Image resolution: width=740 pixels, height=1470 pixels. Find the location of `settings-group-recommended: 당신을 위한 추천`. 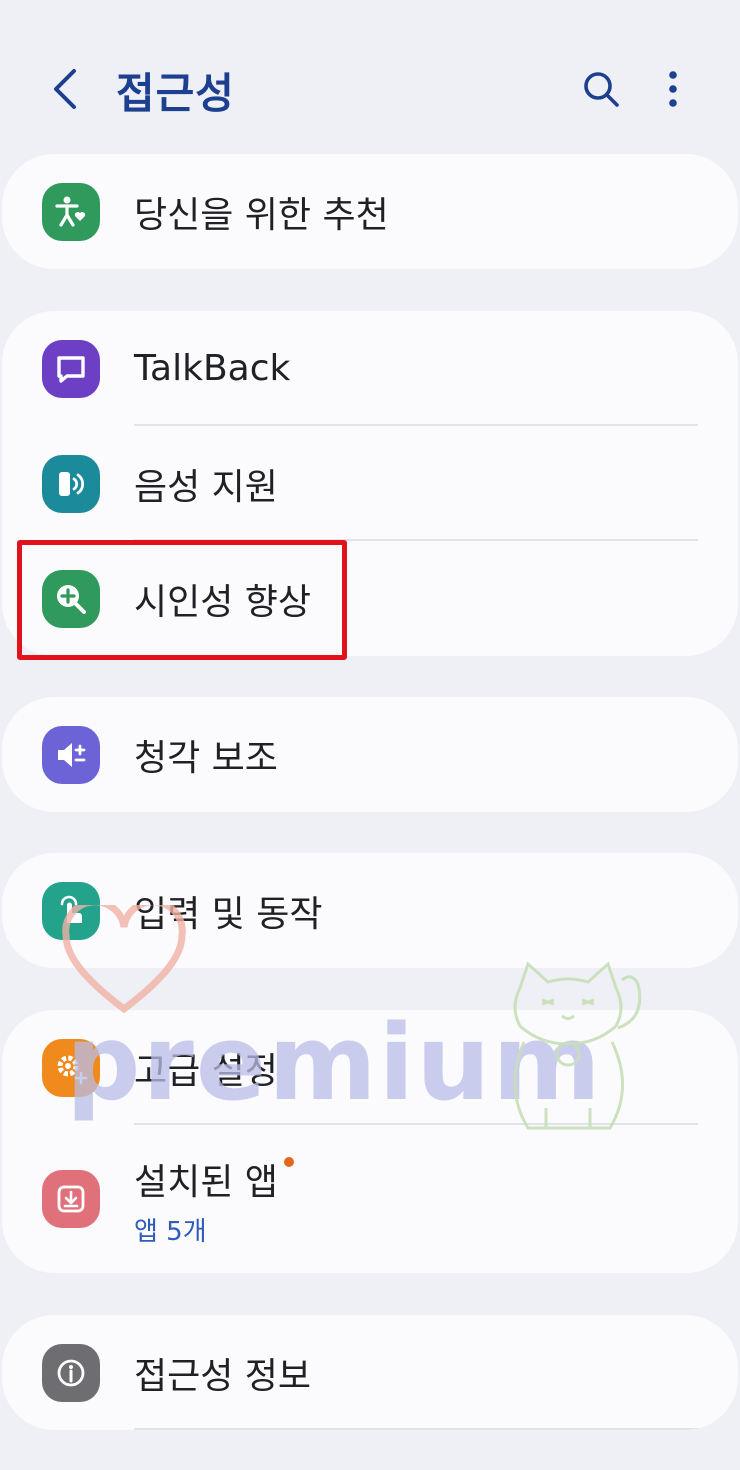

settings-group-recommended: 당신을 위한 추천 is located at coordinates (370, 211).